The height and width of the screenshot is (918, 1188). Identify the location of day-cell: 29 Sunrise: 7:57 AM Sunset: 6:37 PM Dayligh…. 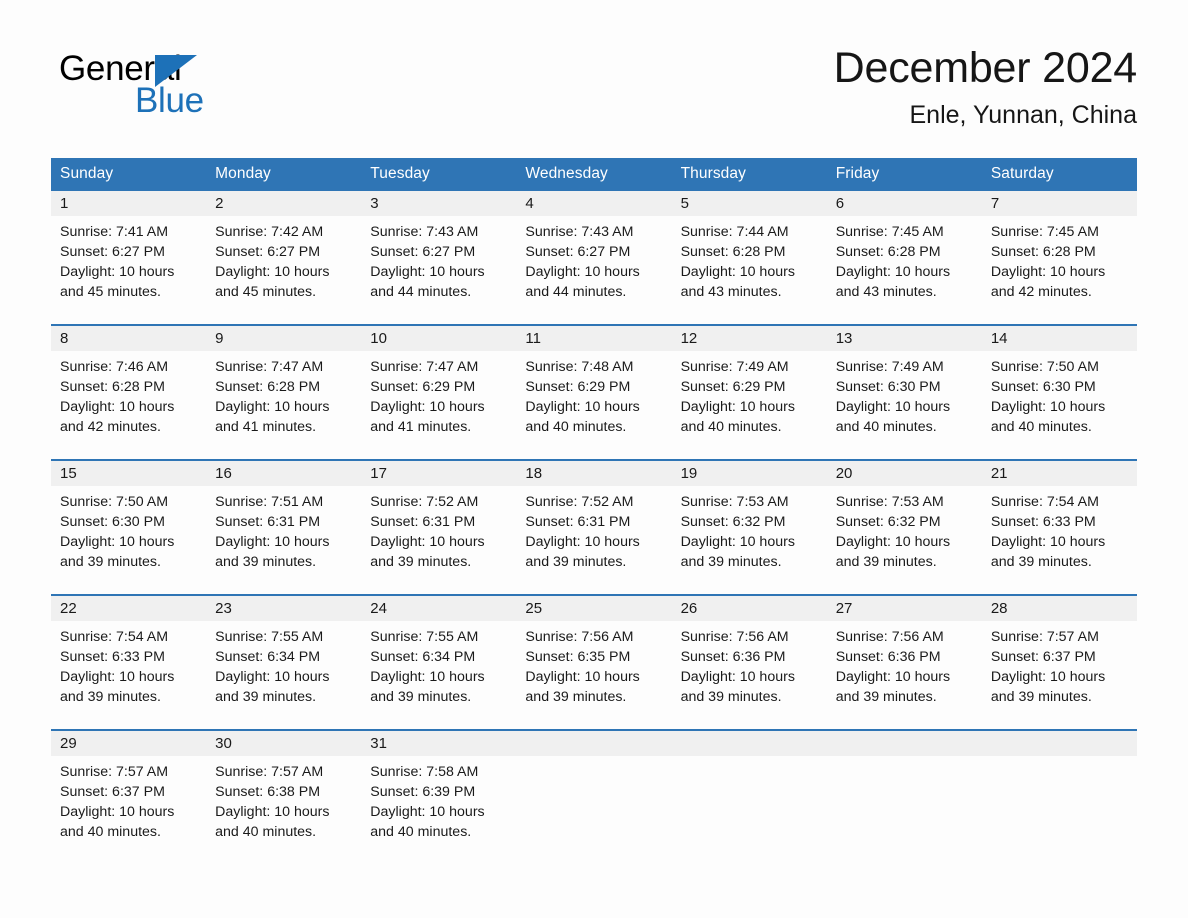
(129, 796).